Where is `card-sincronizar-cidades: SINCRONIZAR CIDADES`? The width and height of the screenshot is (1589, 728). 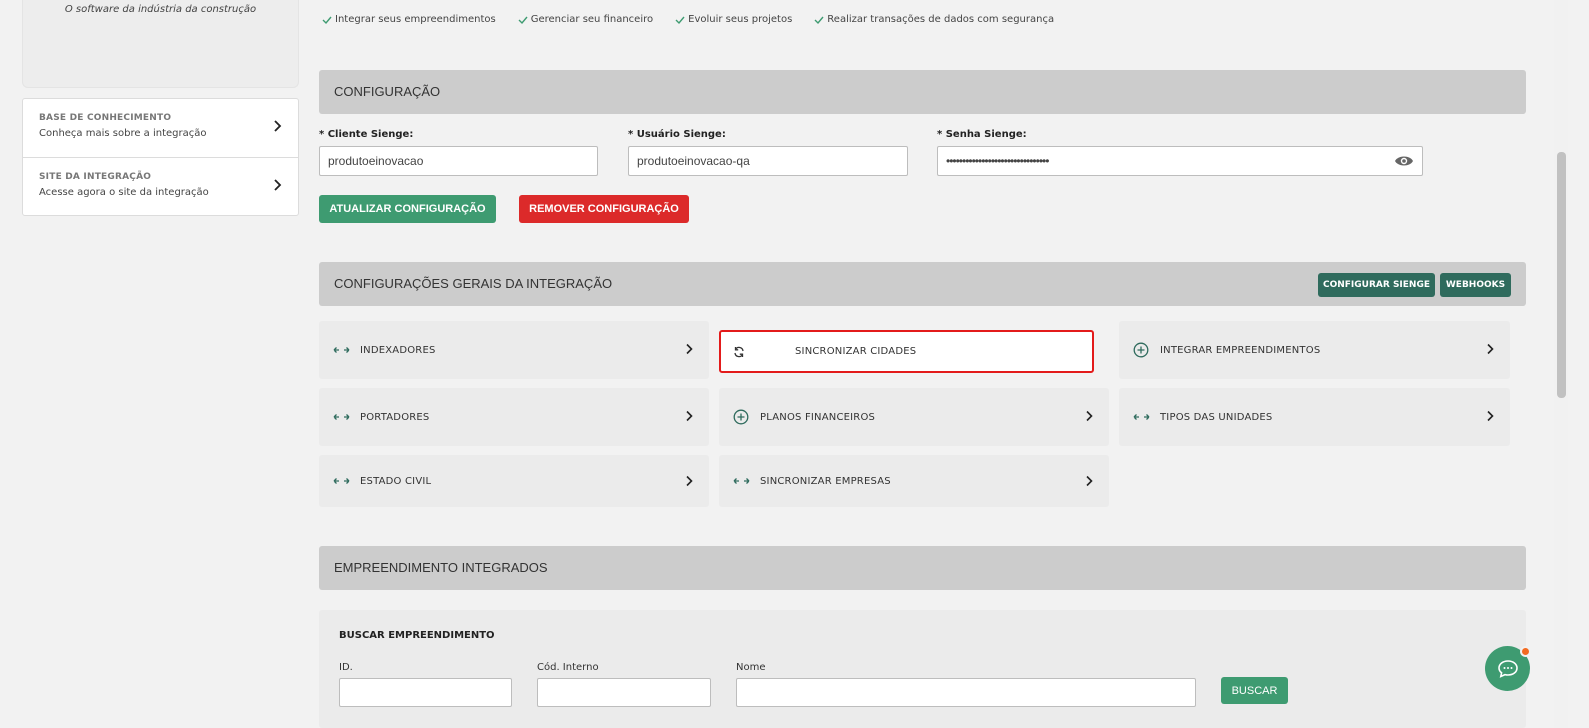 card-sincronizar-cidades: SINCRONIZAR CIDADES is located at coordinates (906, 351).